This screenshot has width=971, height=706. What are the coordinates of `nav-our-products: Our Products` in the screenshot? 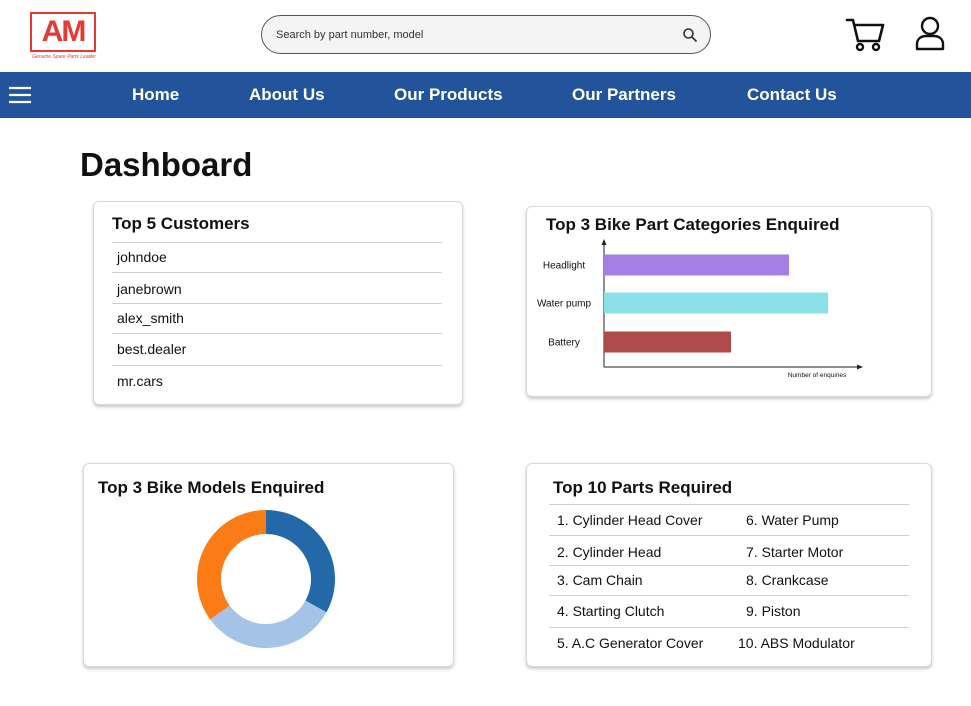 It's located at (448, 95).